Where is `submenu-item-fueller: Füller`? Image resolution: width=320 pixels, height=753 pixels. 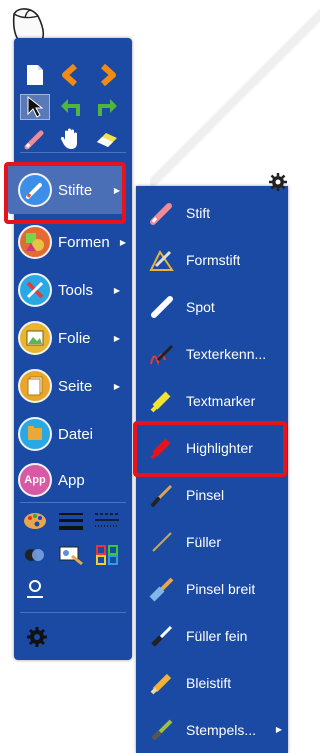 submenu-item-fueller: Füller is located at coordinates (212, 541).